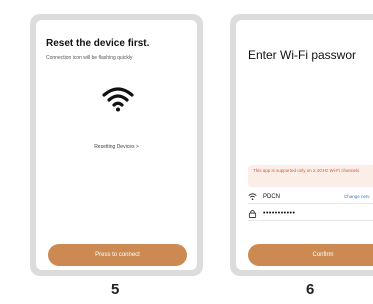  Describe the element at coordinates (302, 55) in the screenshot. I see `page-title: Enter Wi-Fi passwor` at that location.